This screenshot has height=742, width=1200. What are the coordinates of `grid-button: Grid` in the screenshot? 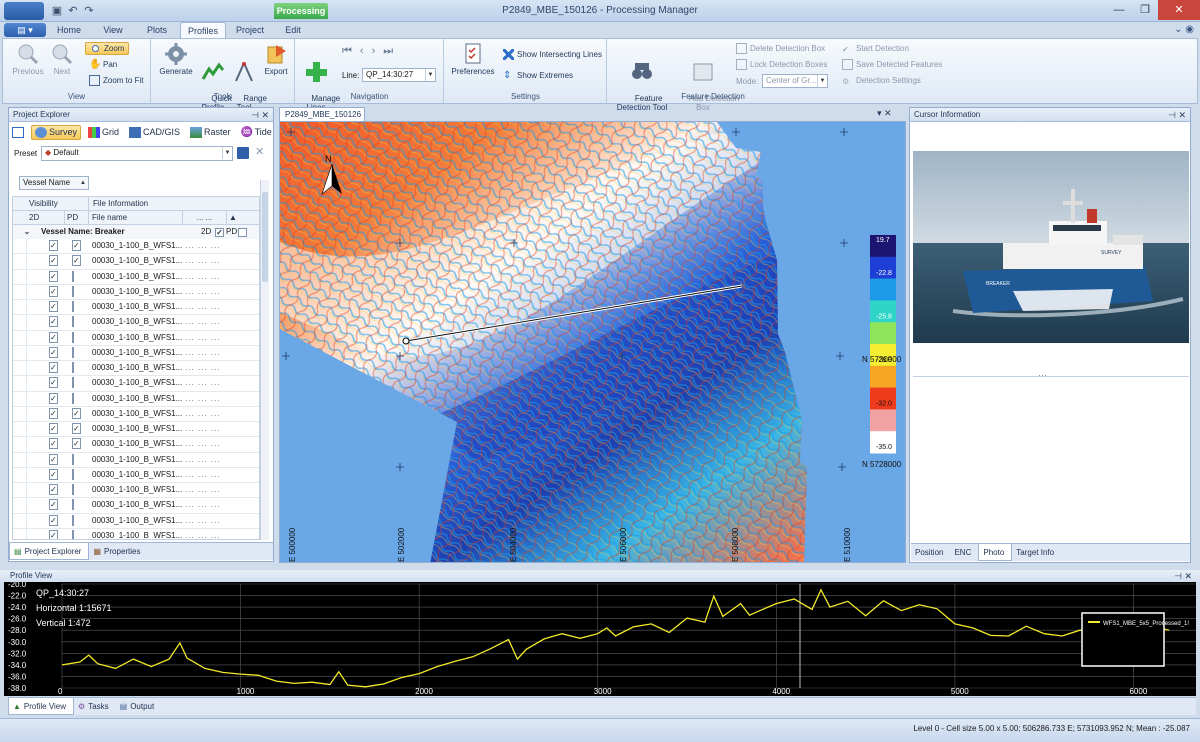 It's located at (103, 132).